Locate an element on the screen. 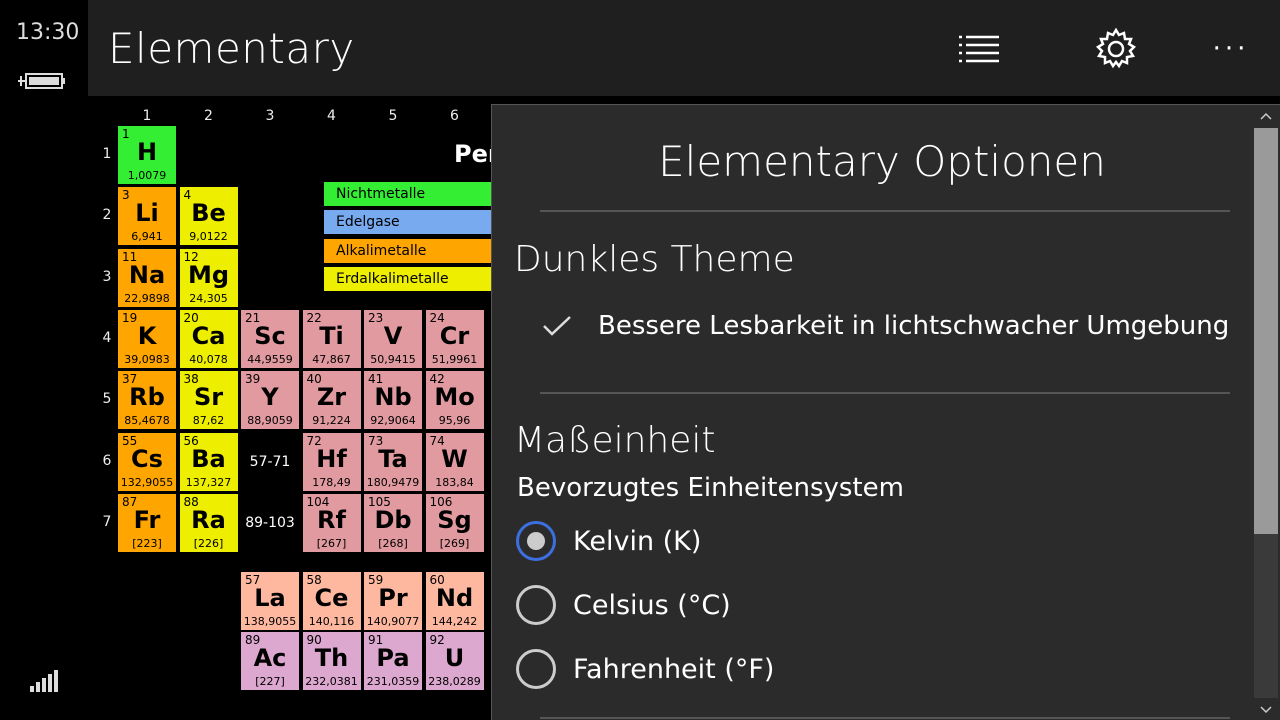 Image resolution: width=1280 pixels, height=720 pixels. element-symbol: Be is located at coordinates (208, 213).